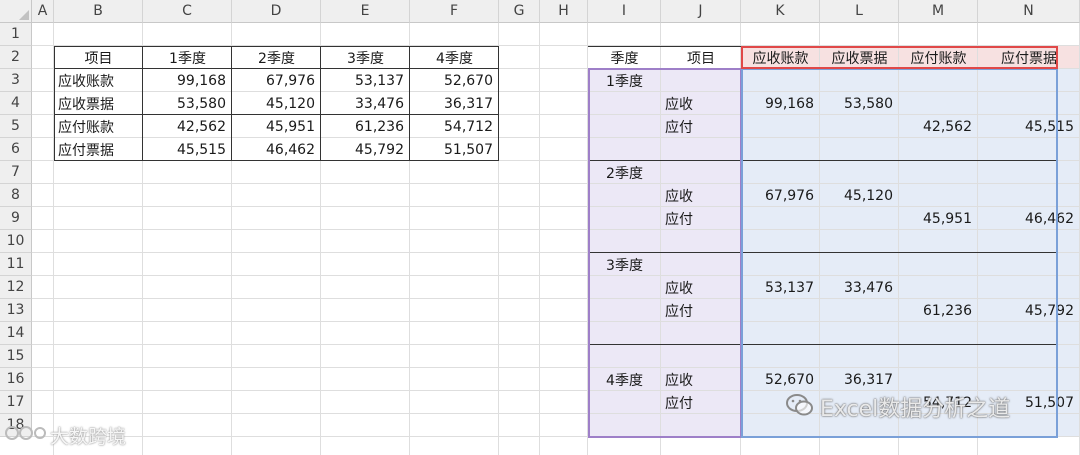  I want to click on left-table-value: 67,976, so click(276, 80).